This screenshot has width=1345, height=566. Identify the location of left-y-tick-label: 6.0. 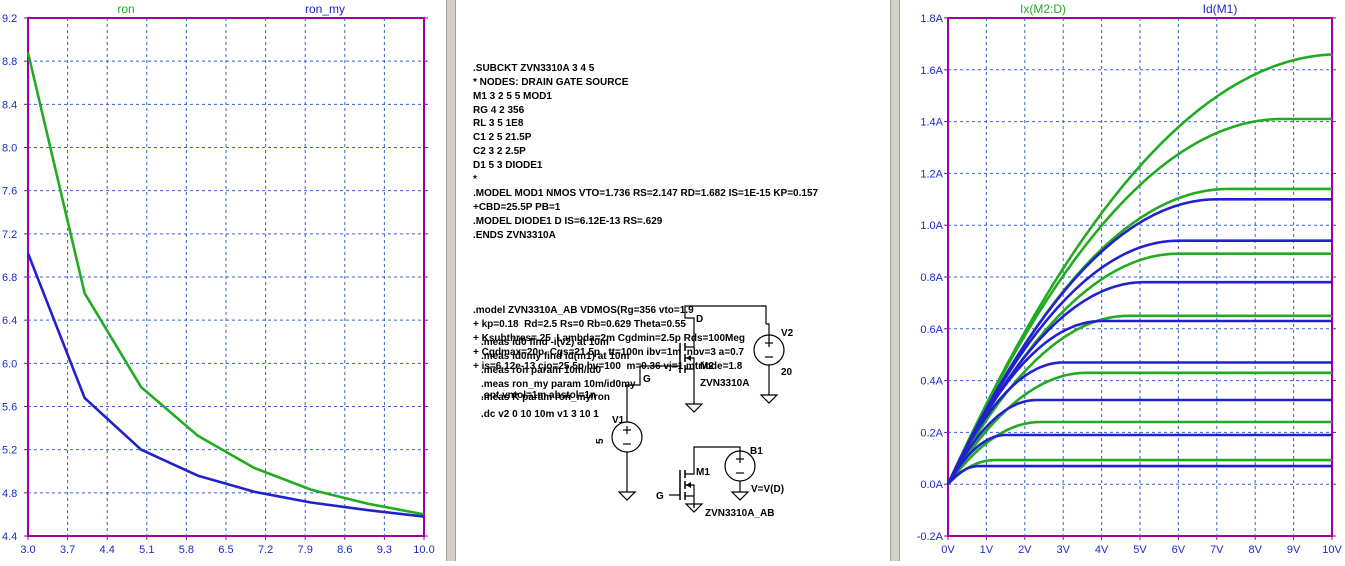
(9, 364).